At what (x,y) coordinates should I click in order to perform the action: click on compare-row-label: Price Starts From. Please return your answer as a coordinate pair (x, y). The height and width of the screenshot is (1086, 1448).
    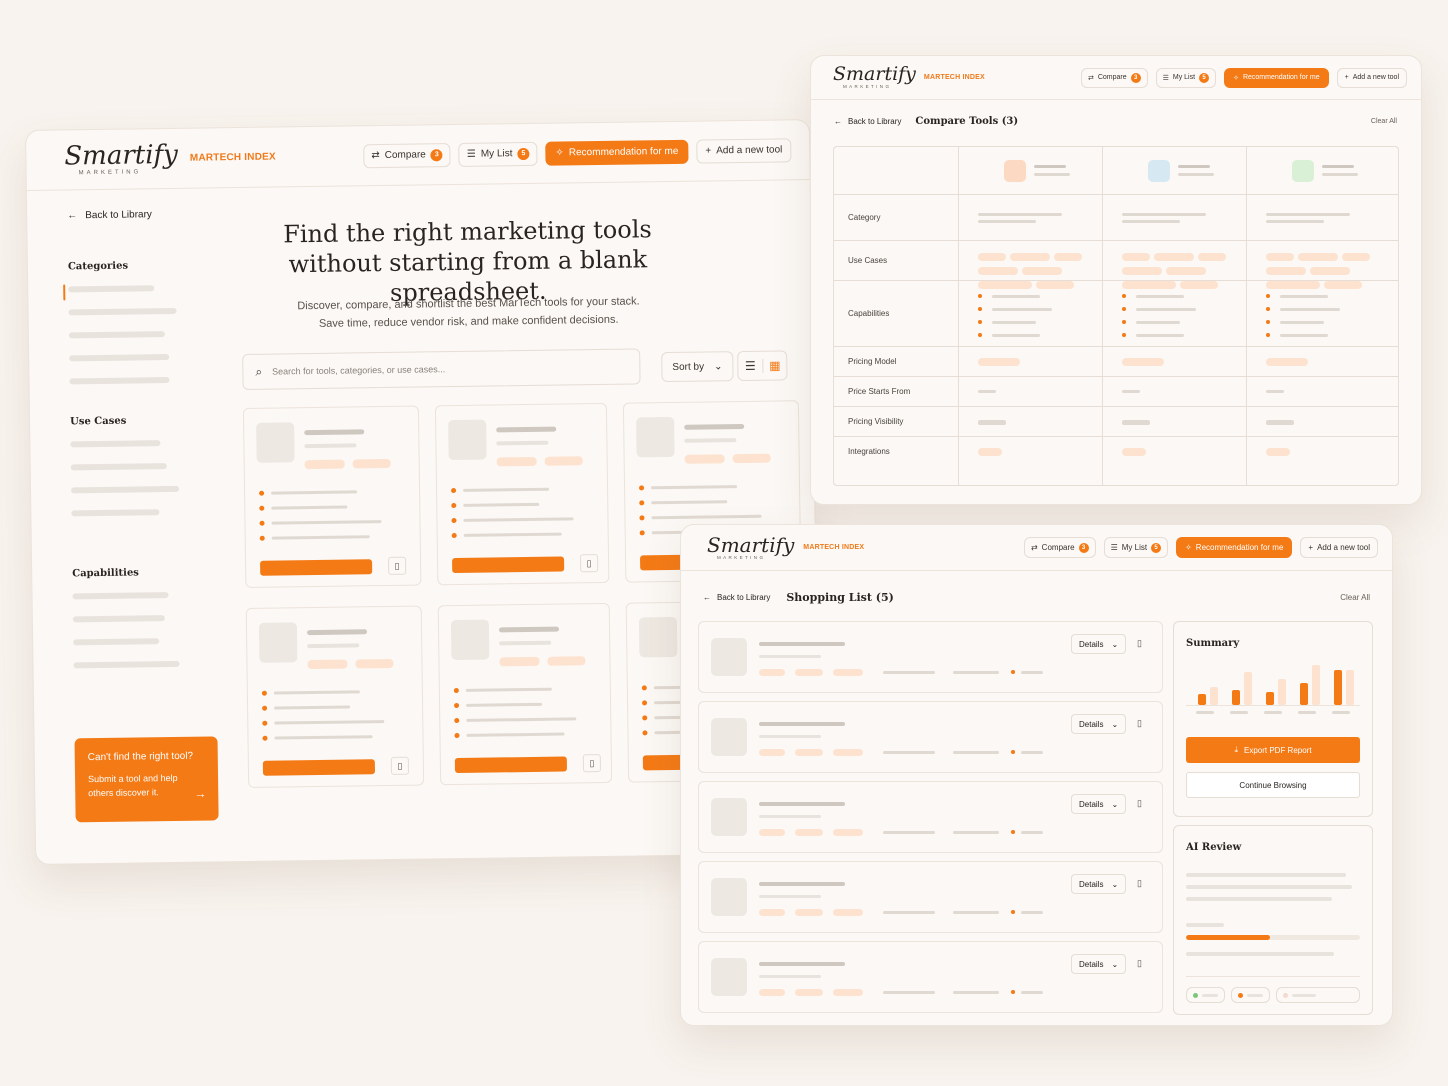
    Looking at the image, I should click on (879, 391).